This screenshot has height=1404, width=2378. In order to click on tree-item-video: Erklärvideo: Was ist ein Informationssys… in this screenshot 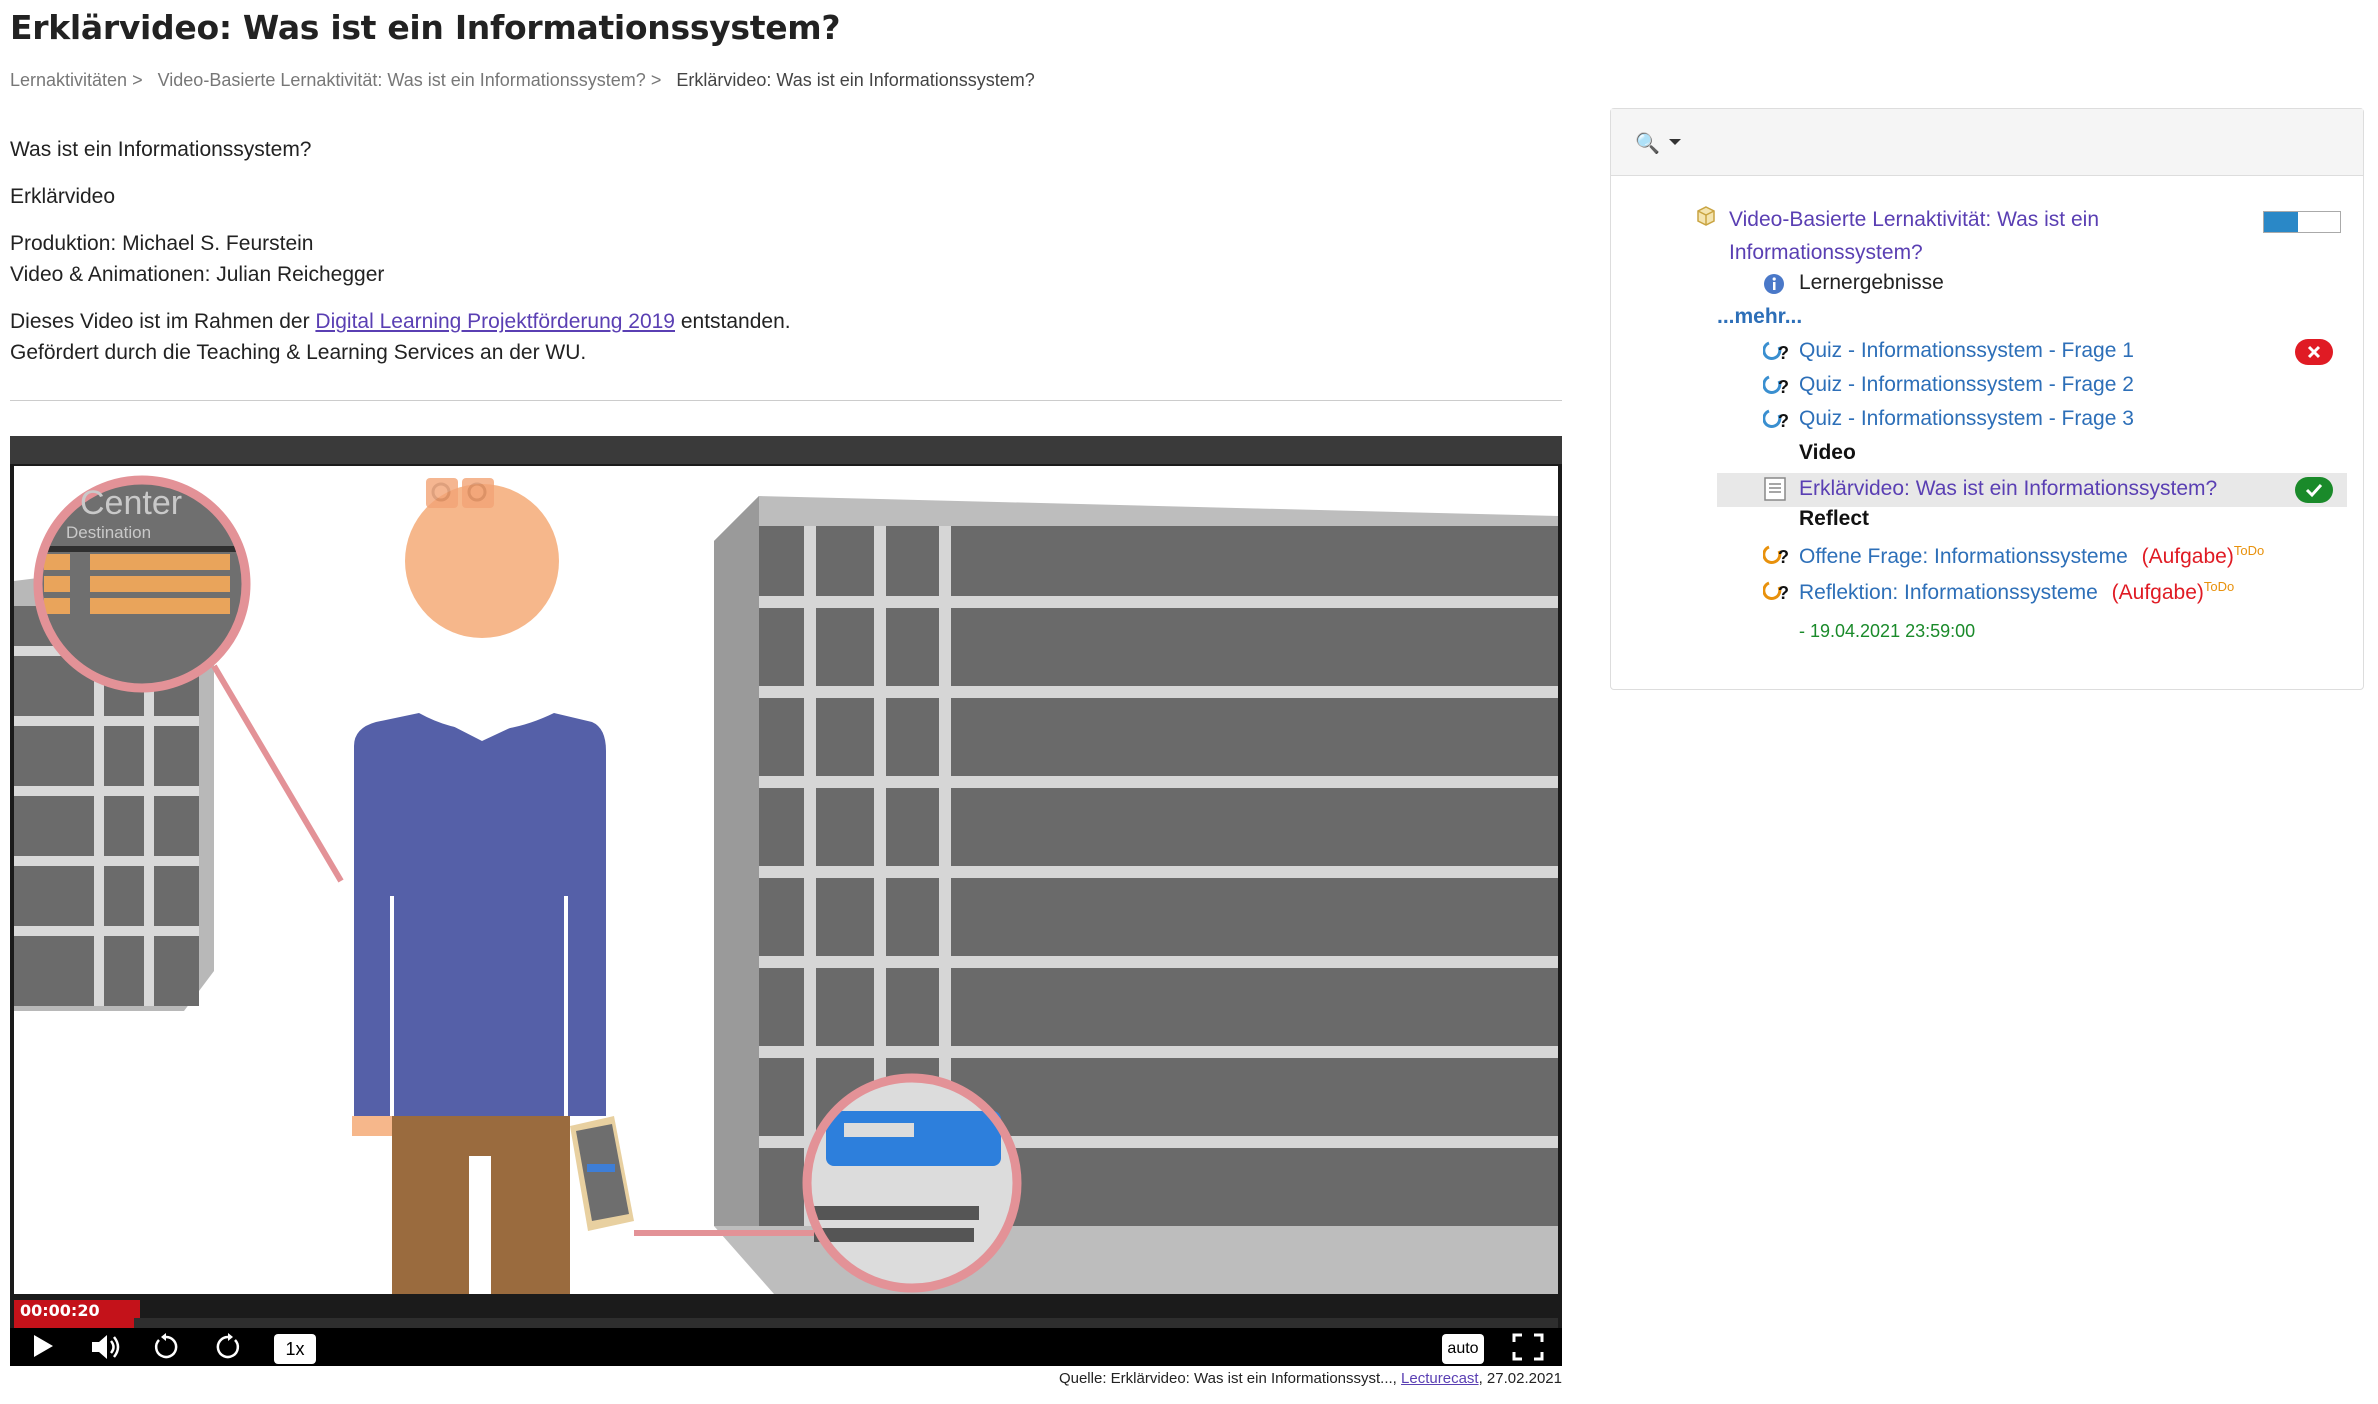, I will do `click(1987, 490)`.